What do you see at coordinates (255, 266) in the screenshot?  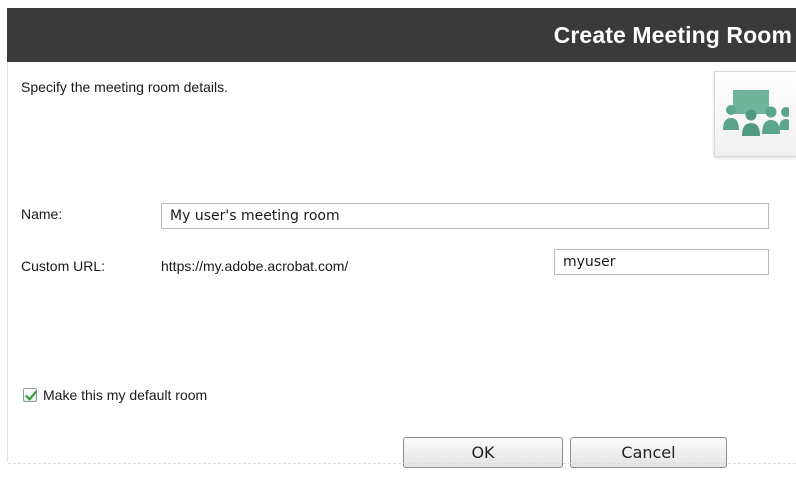 I see `url-prefix-text: https://my.adobe.acrobat.com/` at bounding box center [255, 266].